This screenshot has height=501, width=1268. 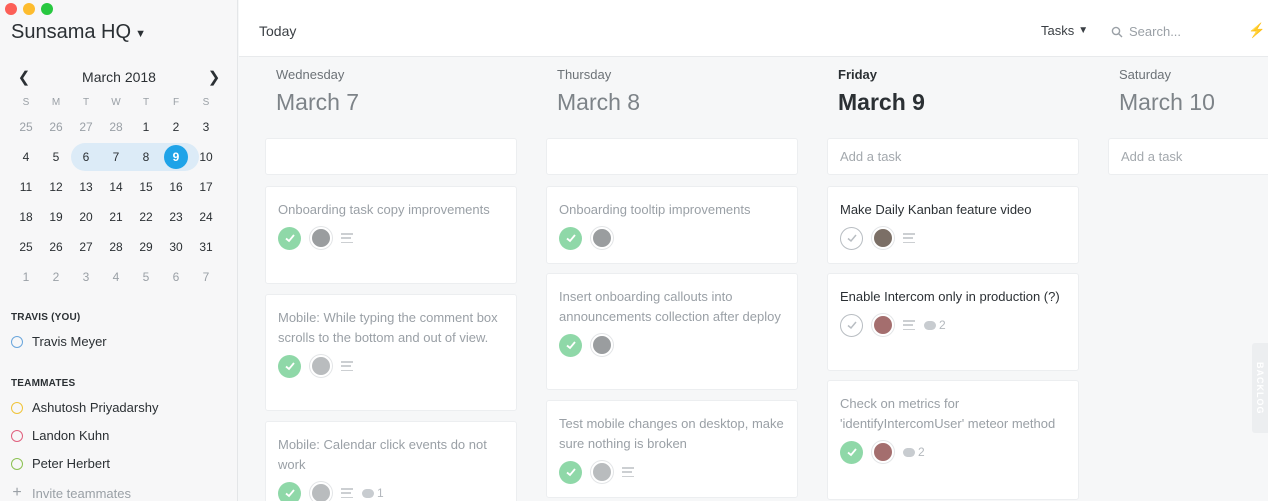 I want to click on calendar-day: 15, so click(x=146, y=187).